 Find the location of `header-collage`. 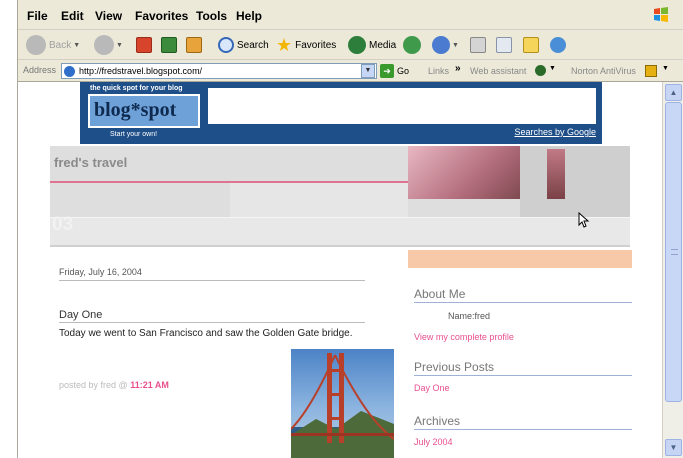

header-collage is located at coordinates (319, 200).